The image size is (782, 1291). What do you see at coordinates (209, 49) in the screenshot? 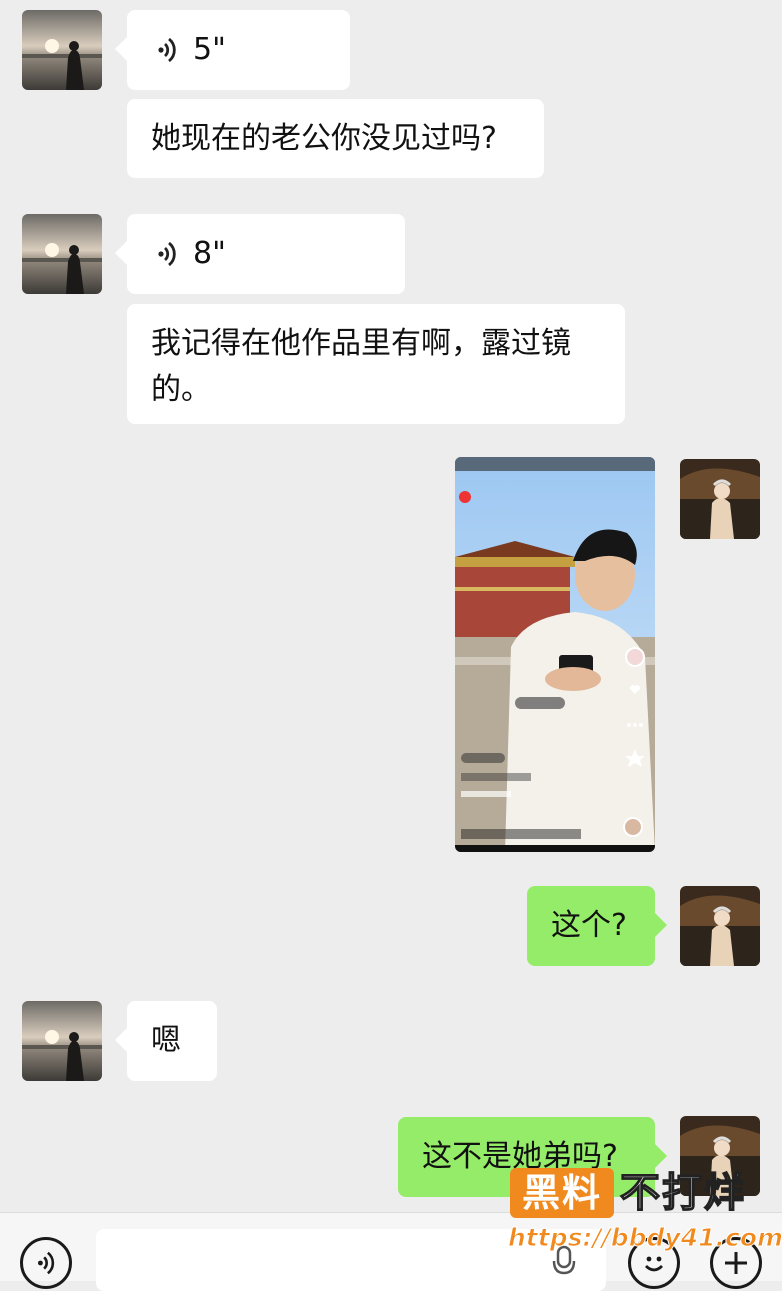
I see `voice-duration: 5"` at bounding box center [209, 49].